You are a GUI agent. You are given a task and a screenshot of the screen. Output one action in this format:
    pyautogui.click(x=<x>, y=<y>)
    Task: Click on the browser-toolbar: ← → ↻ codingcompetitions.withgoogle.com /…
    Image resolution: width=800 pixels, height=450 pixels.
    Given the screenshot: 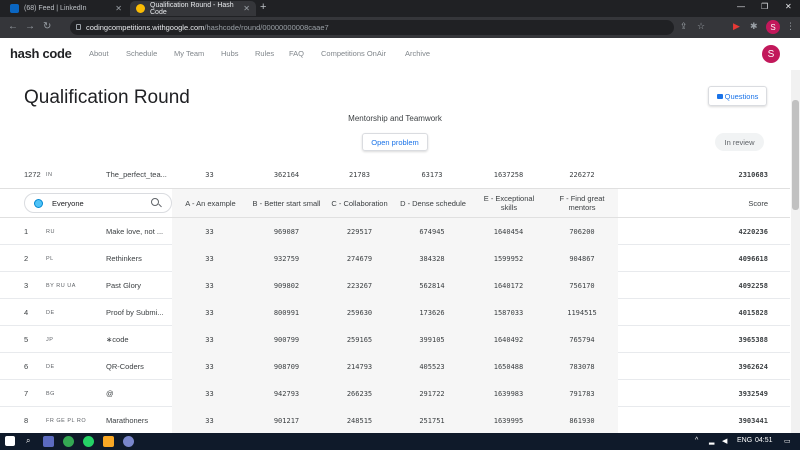 What is the action you would take?
    pyautogui.click(x=400, y=27)
    